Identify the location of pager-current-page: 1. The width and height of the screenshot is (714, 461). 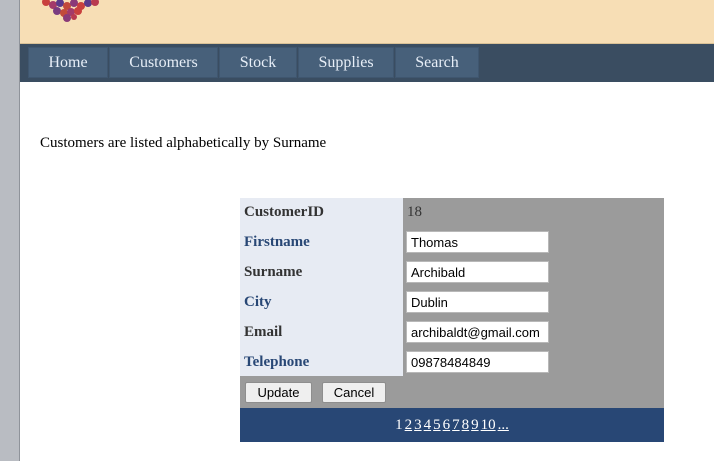
(399, 424).